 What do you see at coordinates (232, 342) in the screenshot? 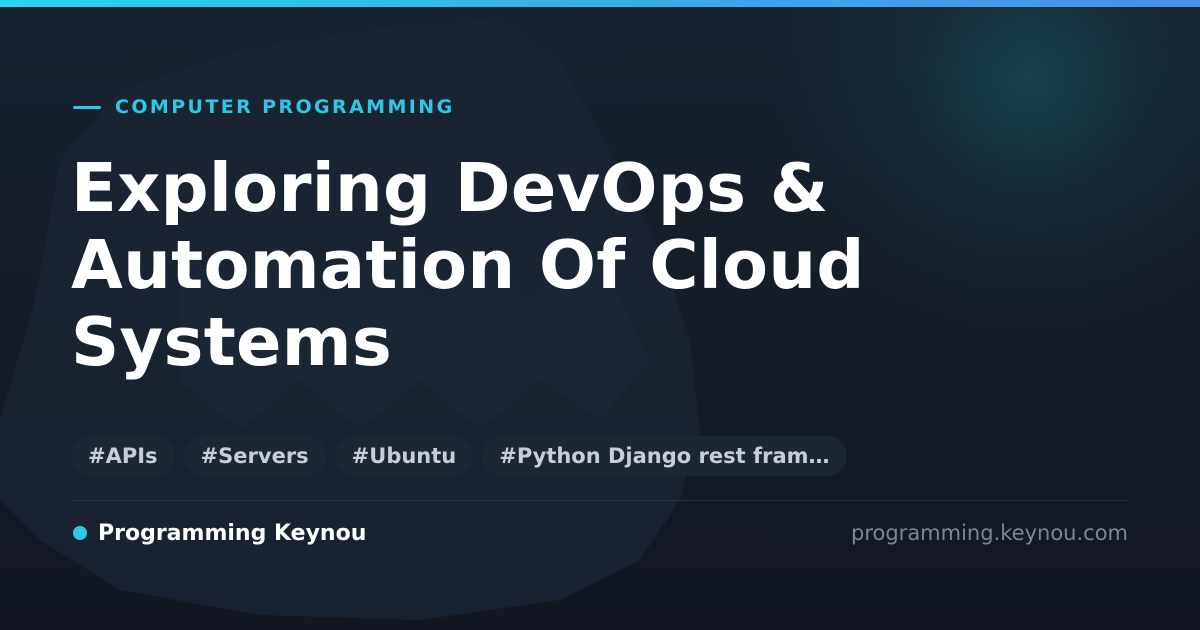
I see `title-line-3: Systems` at bounding box center [232, 342].